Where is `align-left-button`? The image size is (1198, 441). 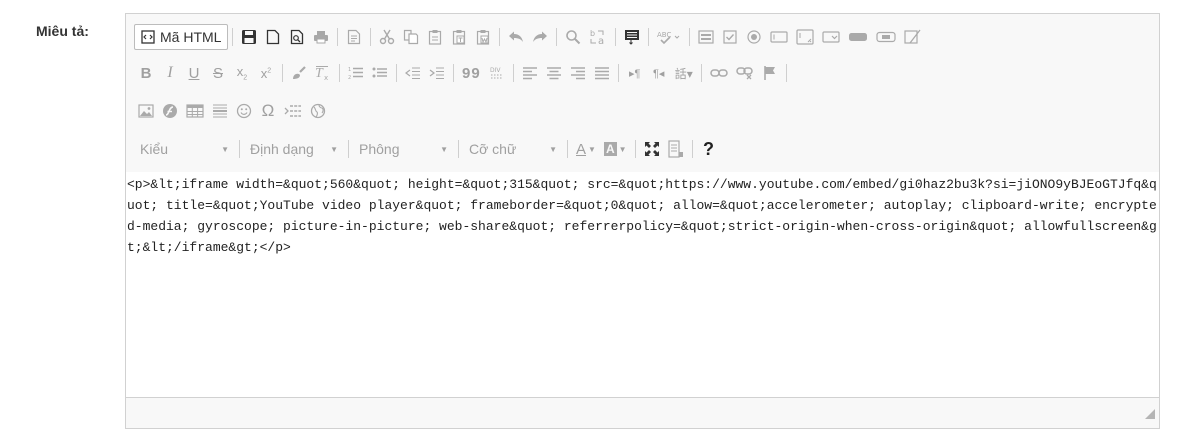
align-left-button is located at coordinates (530, 73).